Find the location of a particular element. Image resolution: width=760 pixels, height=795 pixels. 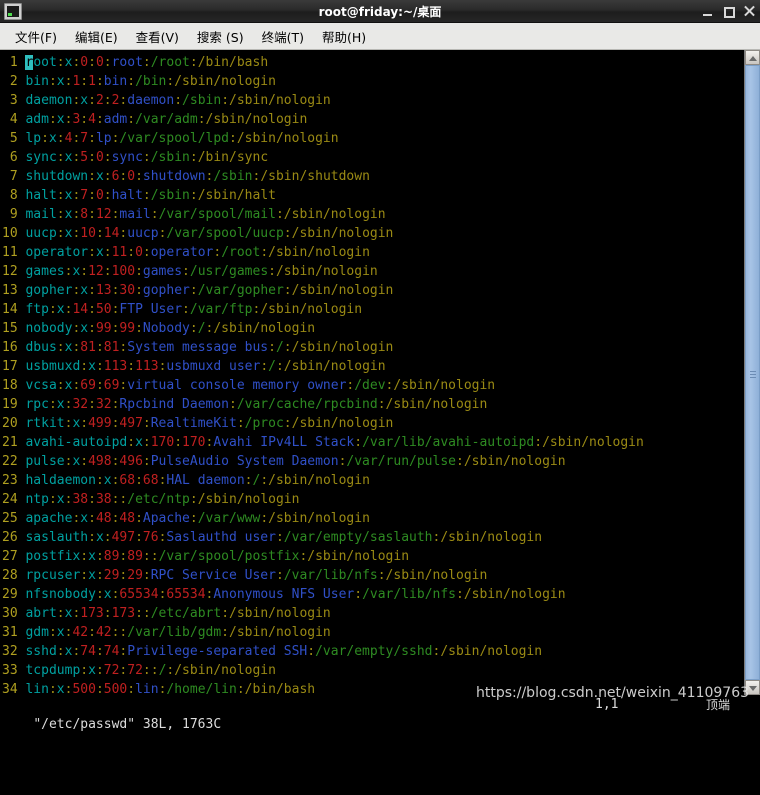

field-username: sshd is located at coordinates (41, 651).